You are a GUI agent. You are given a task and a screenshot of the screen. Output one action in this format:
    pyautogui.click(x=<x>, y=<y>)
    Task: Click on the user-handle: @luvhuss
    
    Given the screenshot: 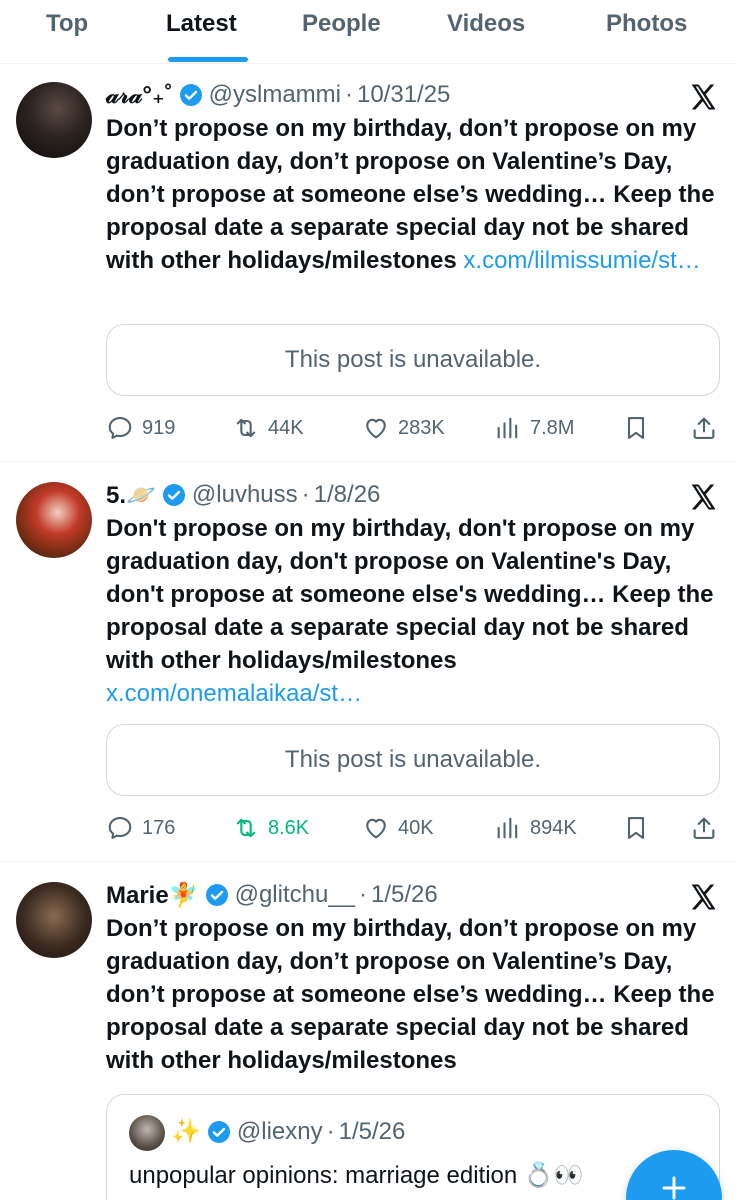 What is the action you would take?
    pyautogui.click(x=245, y=495)
    